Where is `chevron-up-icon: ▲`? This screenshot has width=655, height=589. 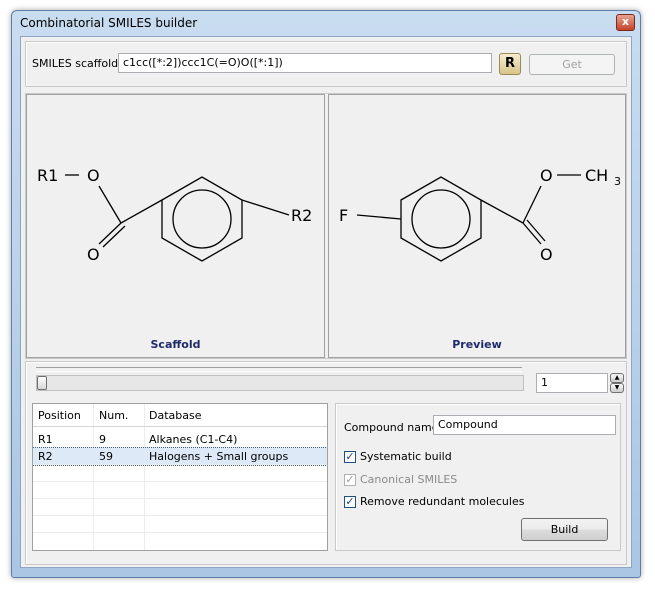
chevron-up-icon: ▲ is located at coordinates (617, 377).